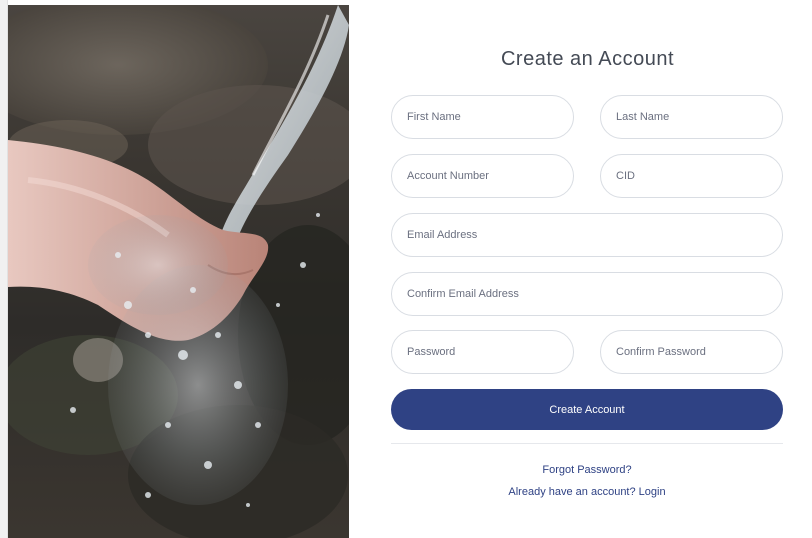 This screenshot has width=812, height=538. Describe the element at coordinates (691, 117) in the screenshot. I see `last-name-field` at that location.